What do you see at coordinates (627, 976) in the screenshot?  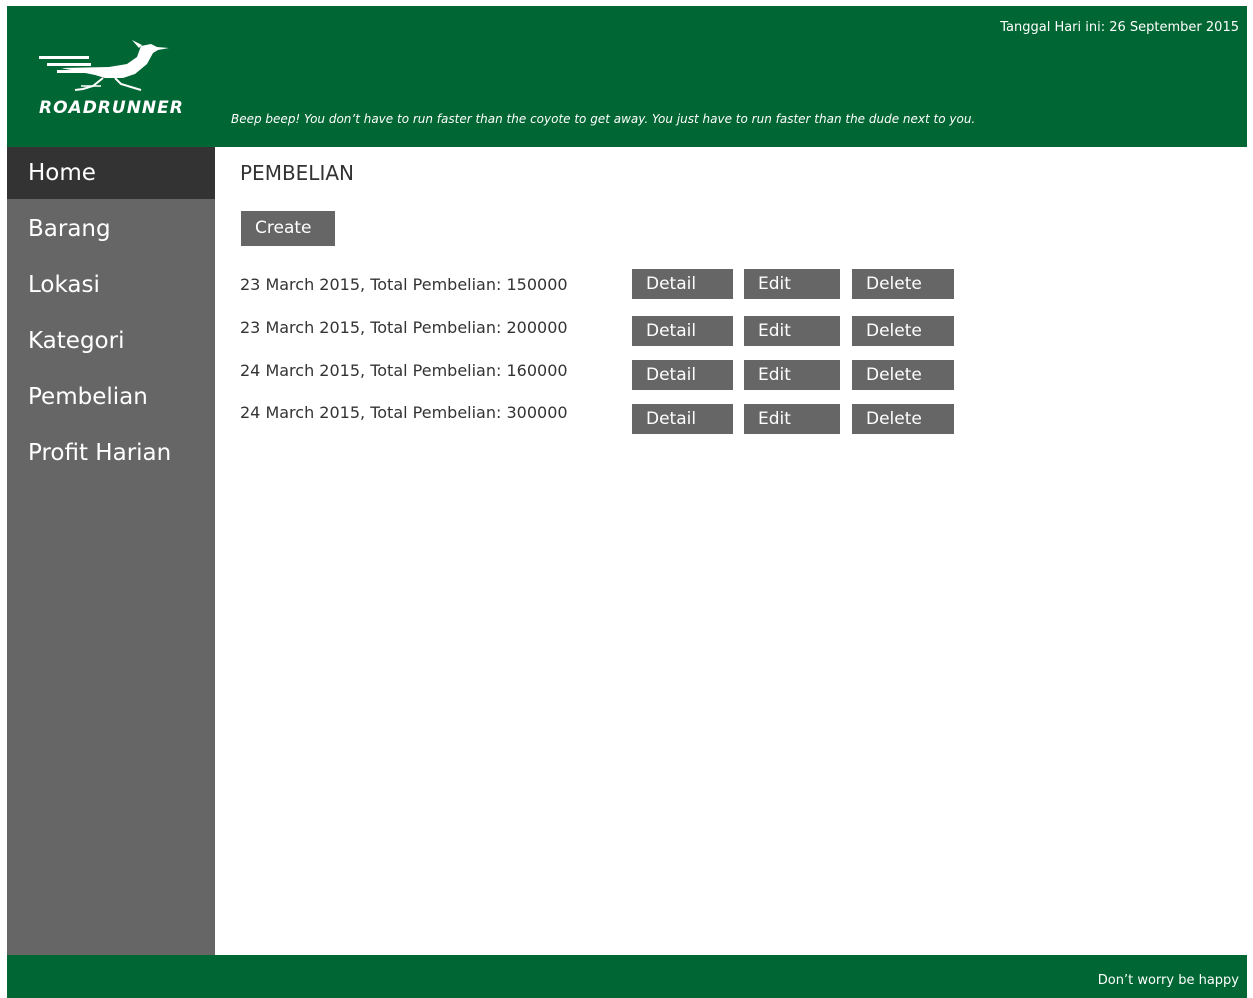 I see `footer: Don’t worry be happy` at bounding box center [627, 976].